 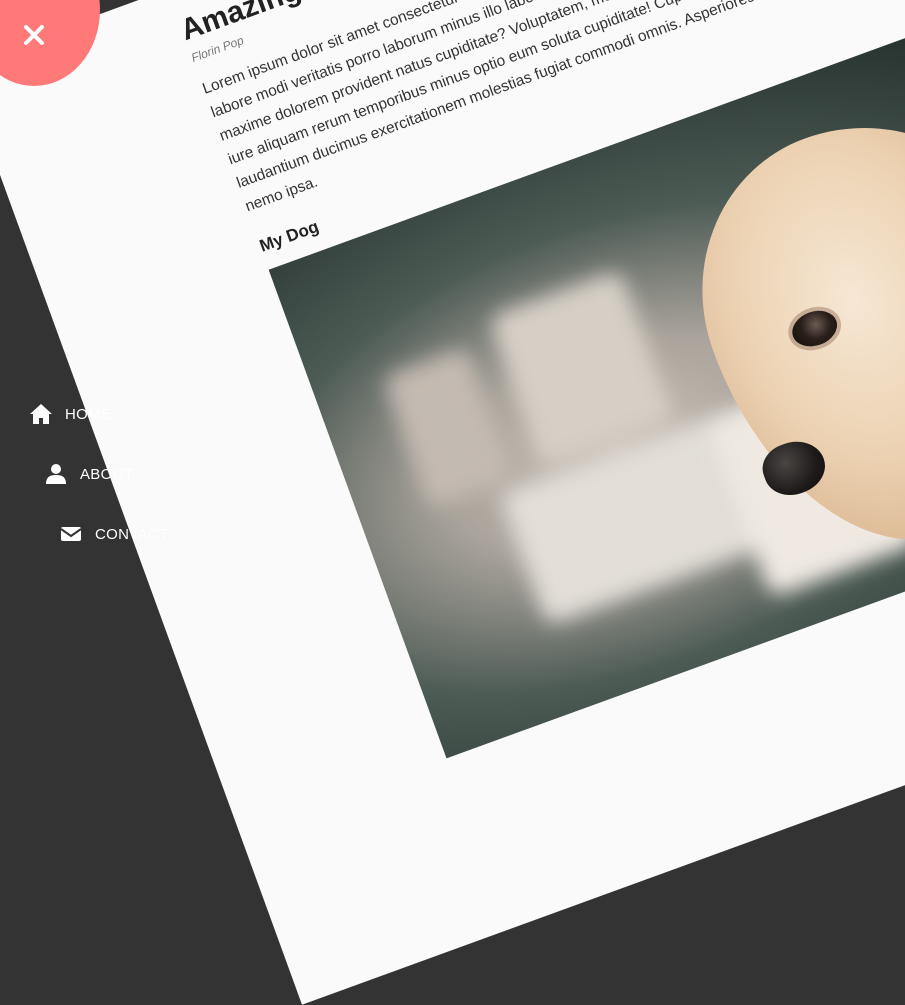 I want to click on nav-item-home: HOME, so click(x=70, y=414).